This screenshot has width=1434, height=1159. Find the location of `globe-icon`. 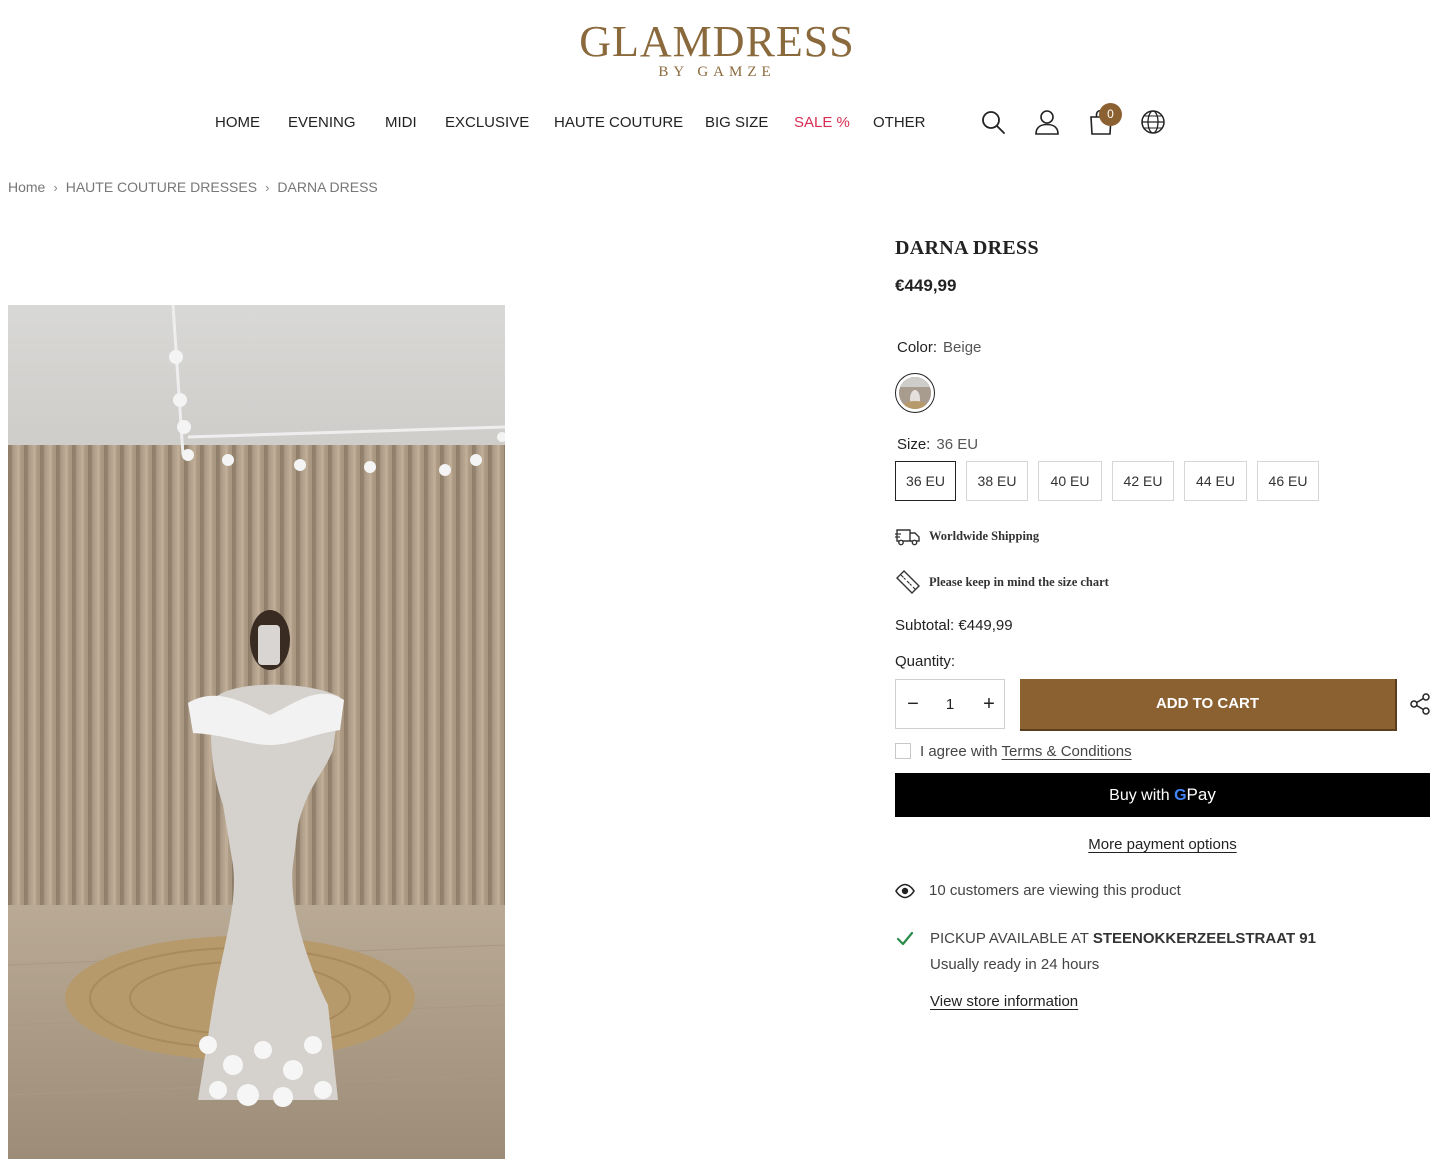

globe-icon is located at coordinates (1154, 123).